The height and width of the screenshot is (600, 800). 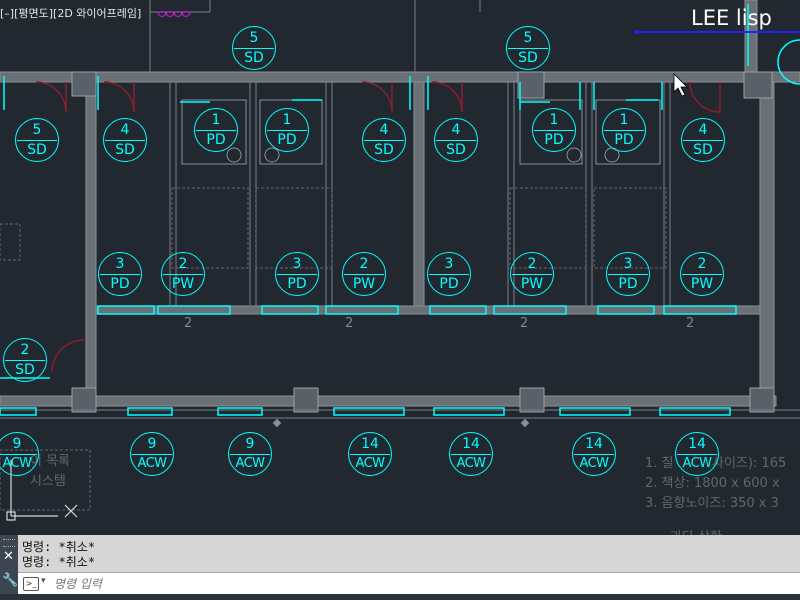 I want to click on corridor-wall, so click(x=428, y=310).